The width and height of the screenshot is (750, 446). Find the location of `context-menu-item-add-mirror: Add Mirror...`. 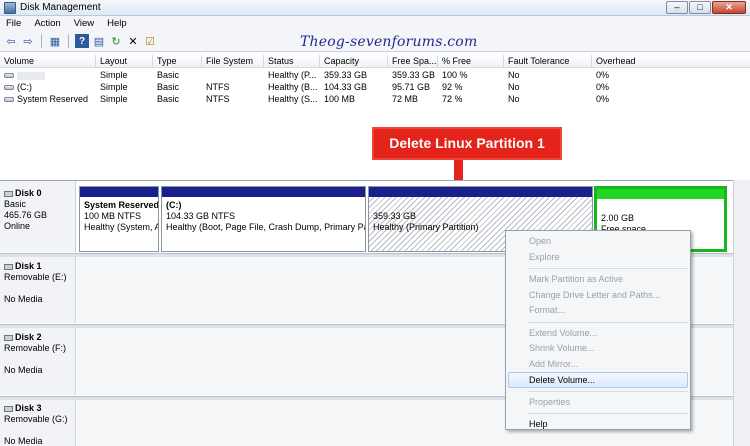

context-menu-item-add-mirror: Add Mirror... is located at coordinates (598, 365).